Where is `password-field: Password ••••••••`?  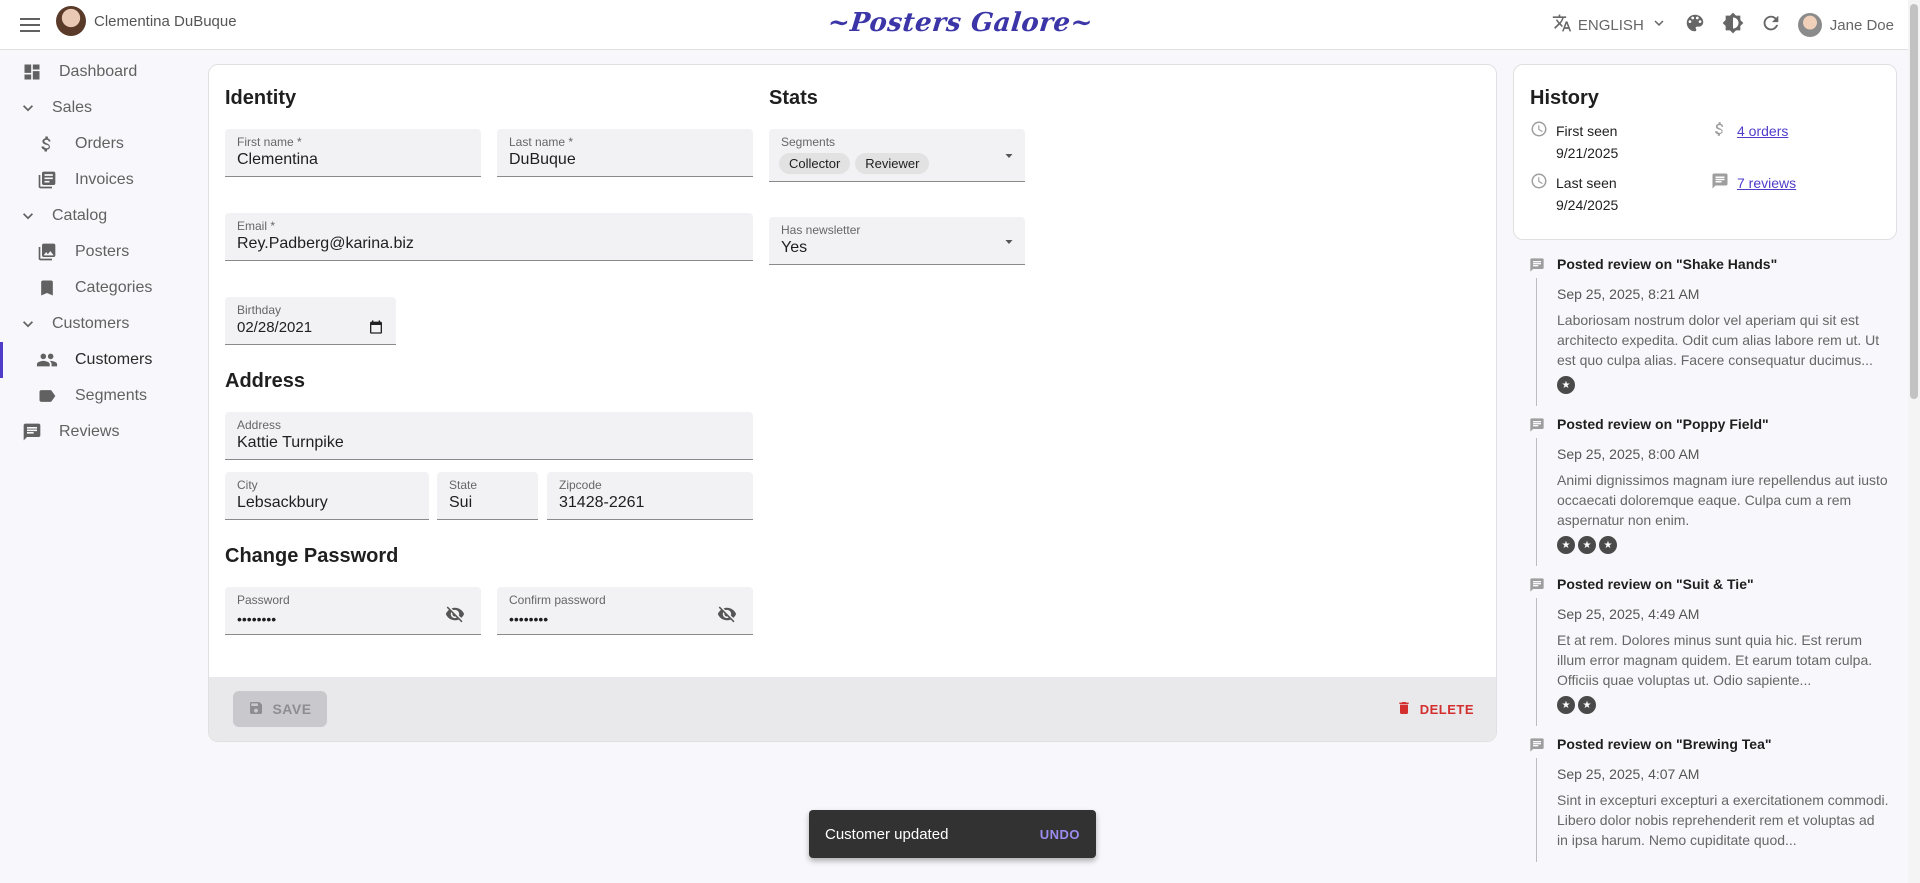 password-field: Password •••••••• is located at coordinates (353, 611).